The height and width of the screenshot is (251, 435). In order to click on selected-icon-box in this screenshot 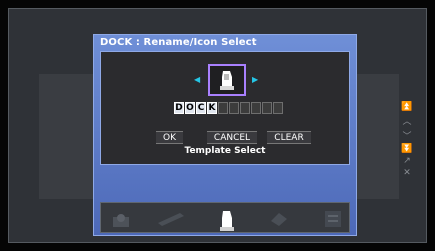, I will do `click(227, 80)`.